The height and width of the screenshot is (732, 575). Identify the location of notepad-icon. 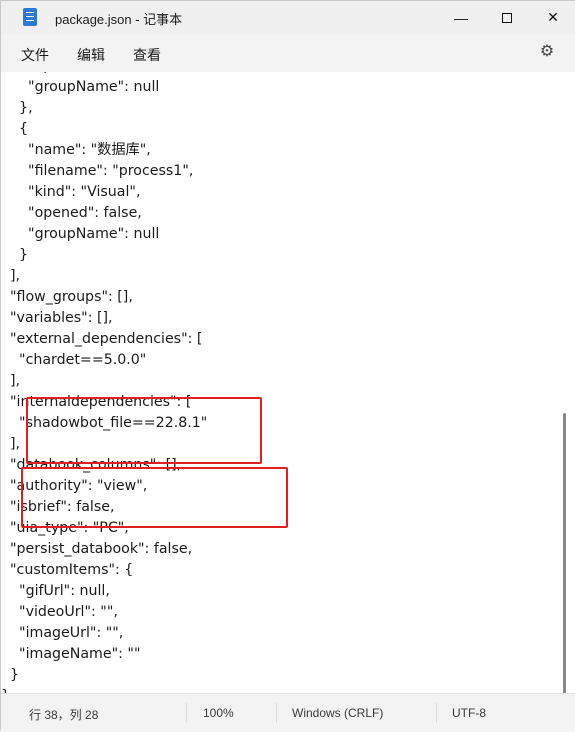
(30, 17).